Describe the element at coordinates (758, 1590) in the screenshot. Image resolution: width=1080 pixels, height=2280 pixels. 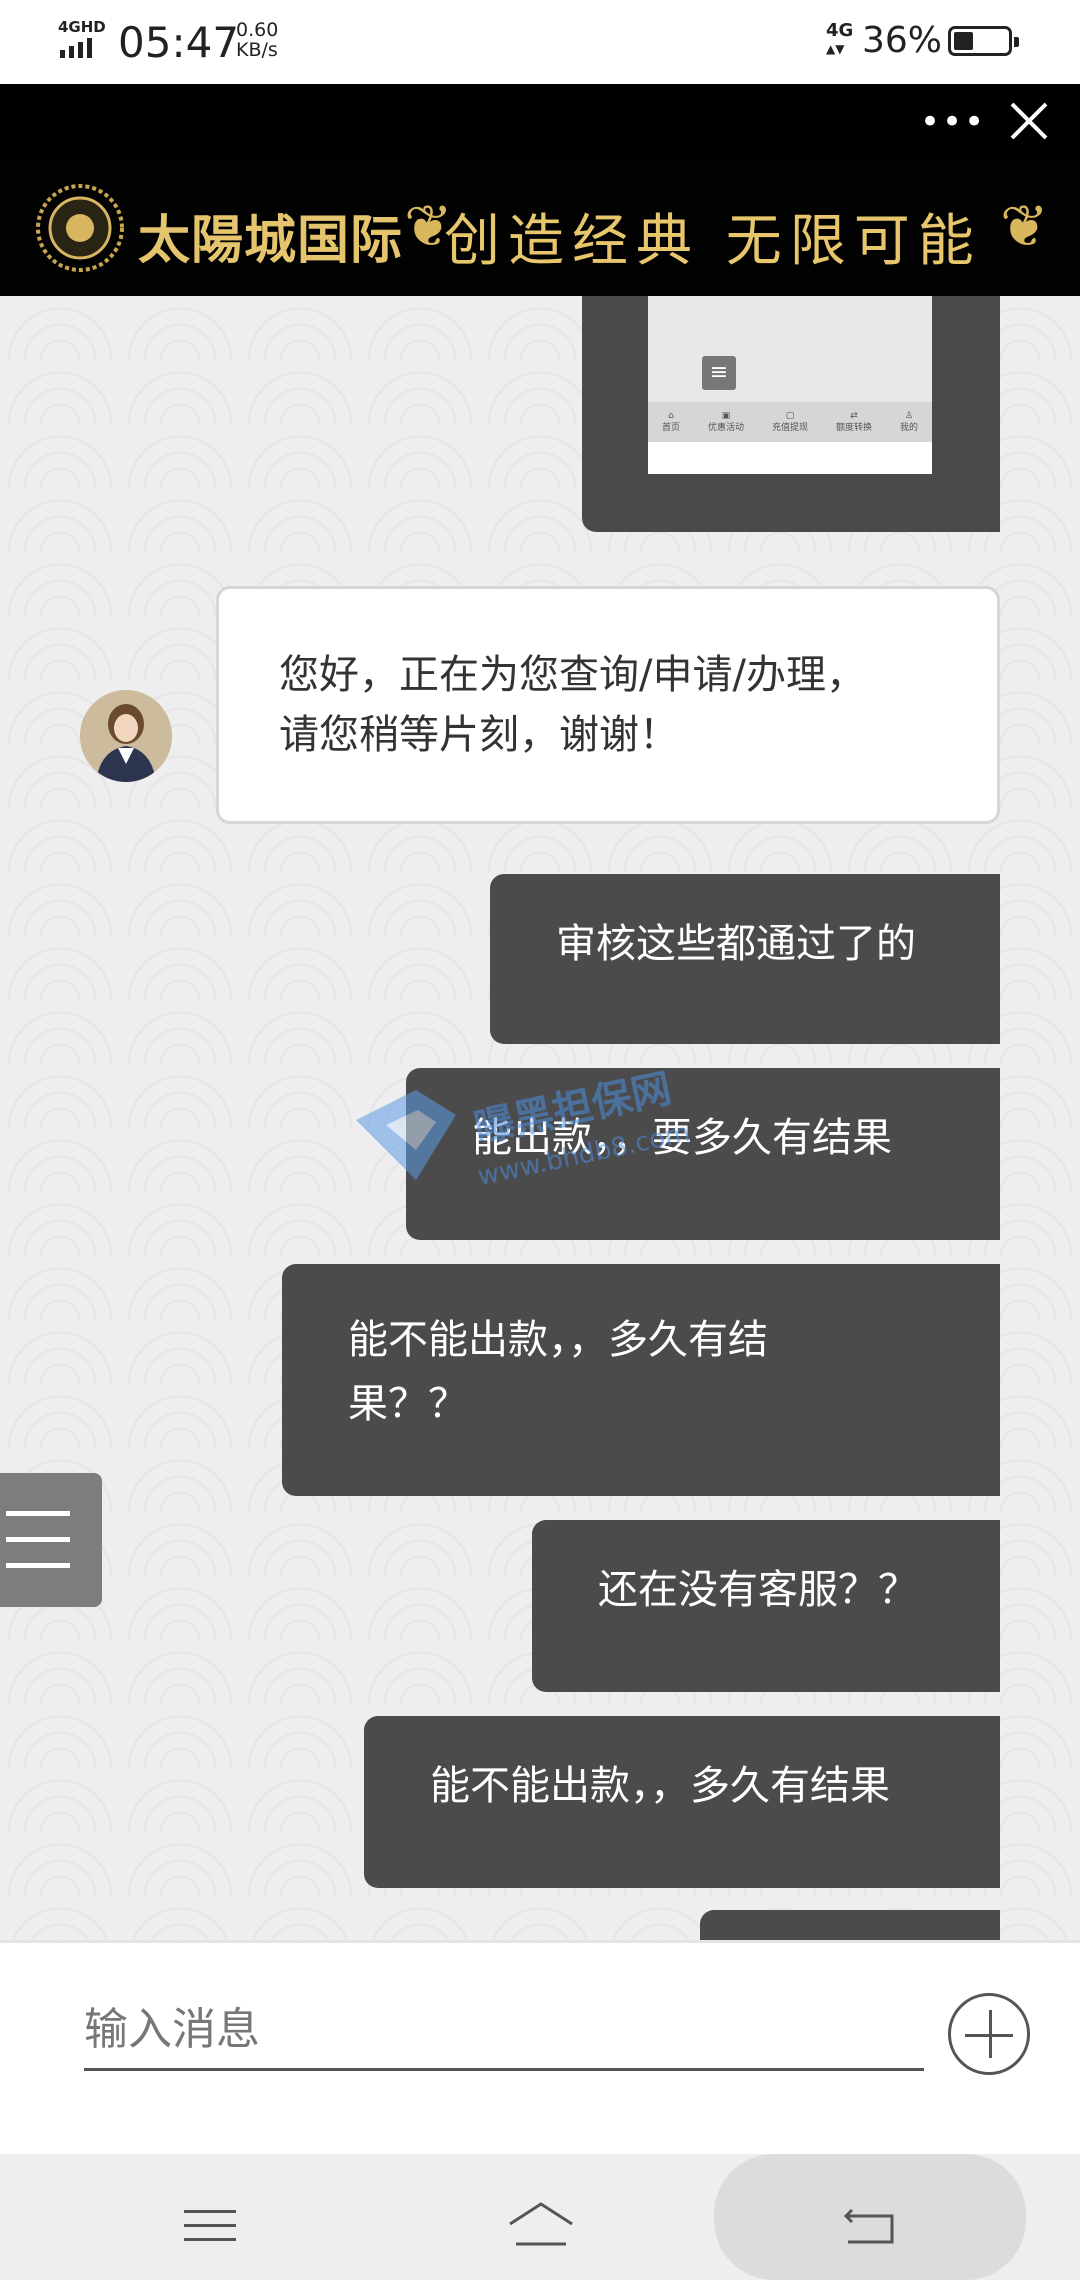
I see `message-text: 还在没有客服？？` at that location.